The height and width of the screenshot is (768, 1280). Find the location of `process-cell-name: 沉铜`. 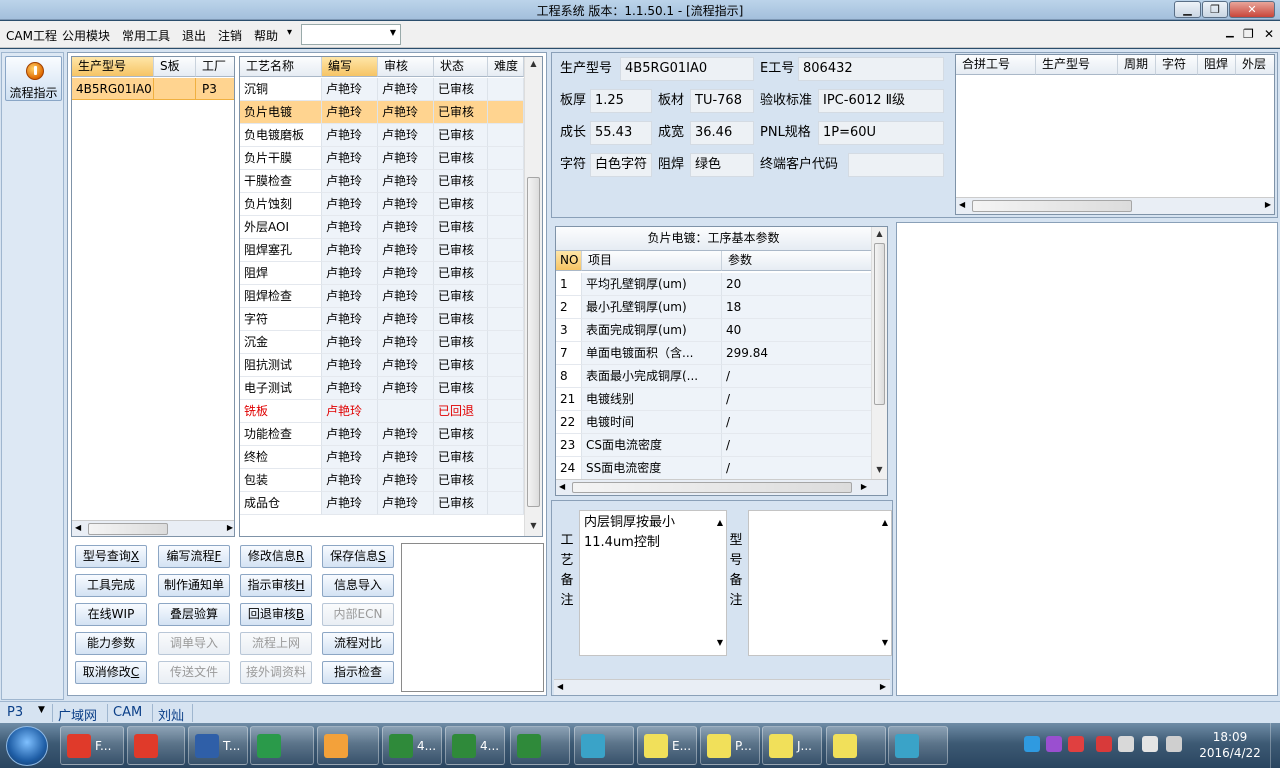

process-cell-name: 沉铜 is located at coordinates (281, 89).